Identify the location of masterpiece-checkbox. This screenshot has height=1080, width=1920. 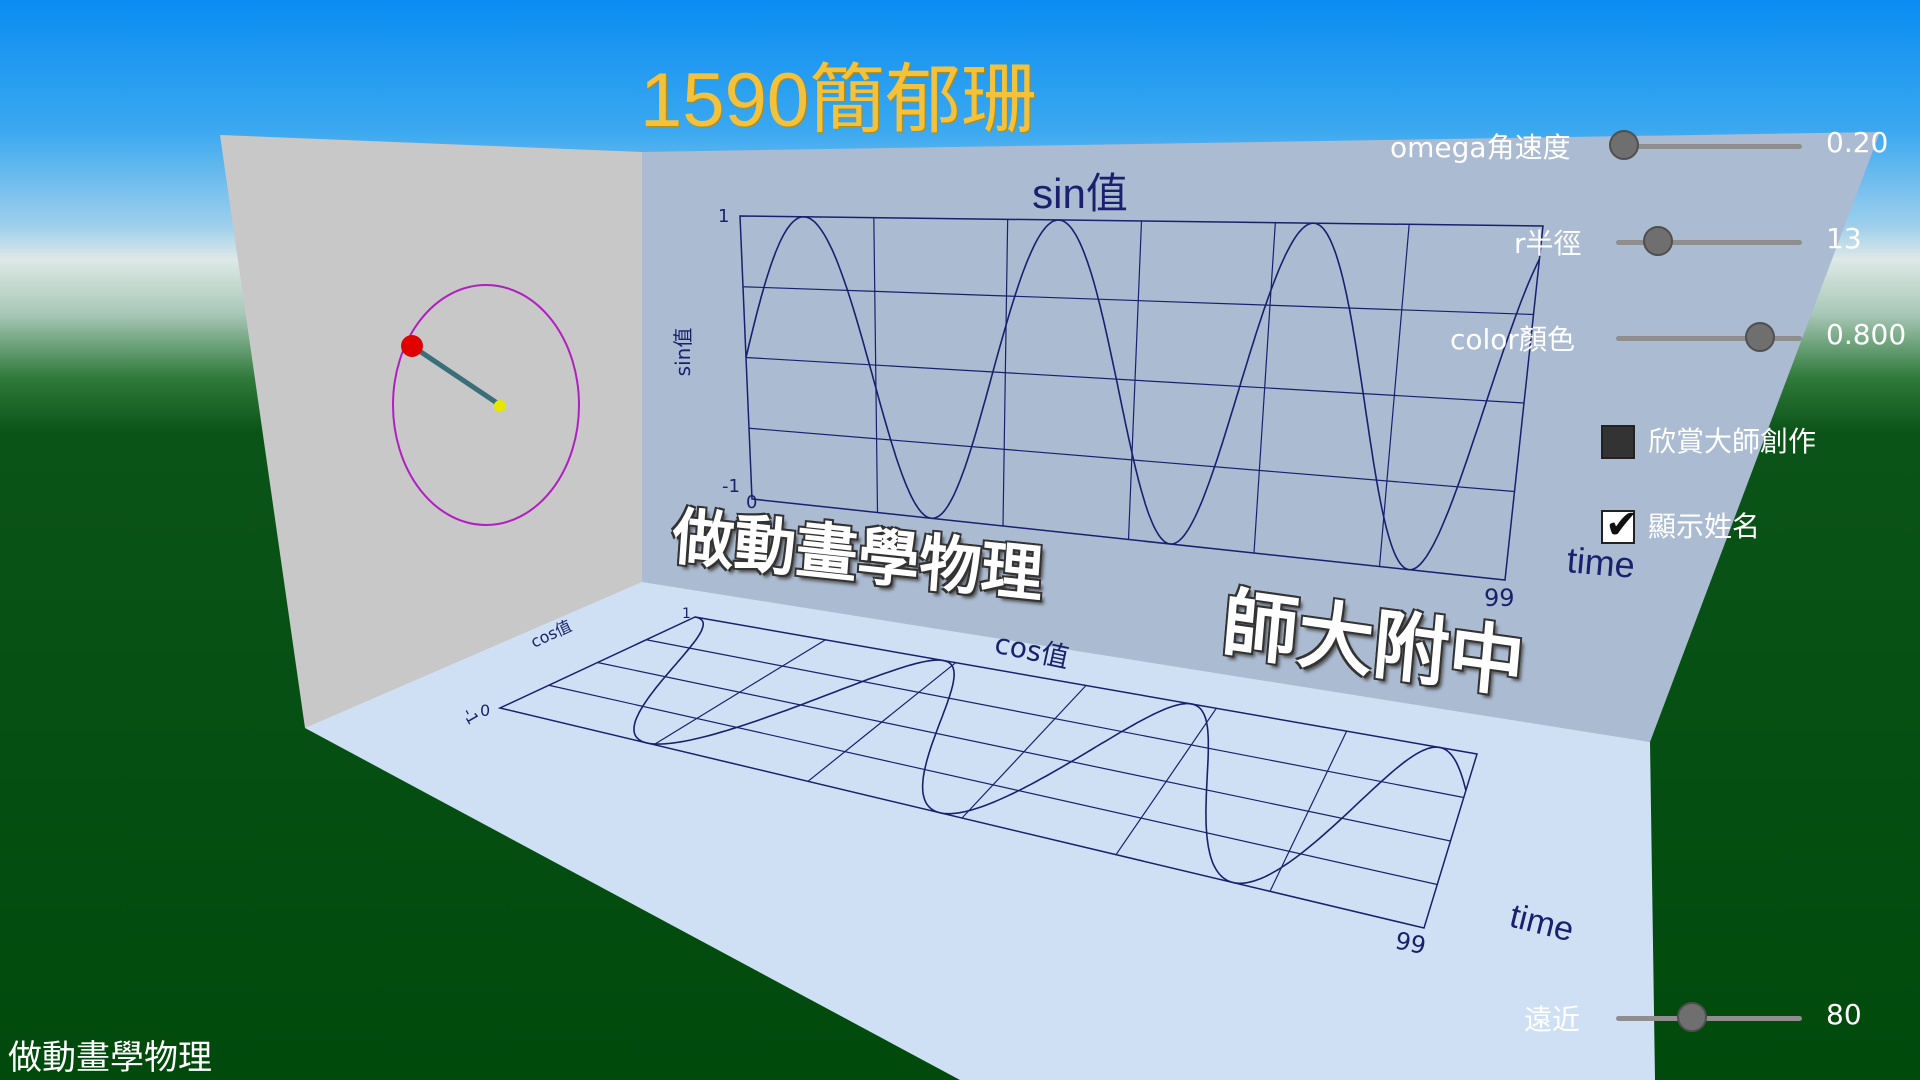
(1618, 442).